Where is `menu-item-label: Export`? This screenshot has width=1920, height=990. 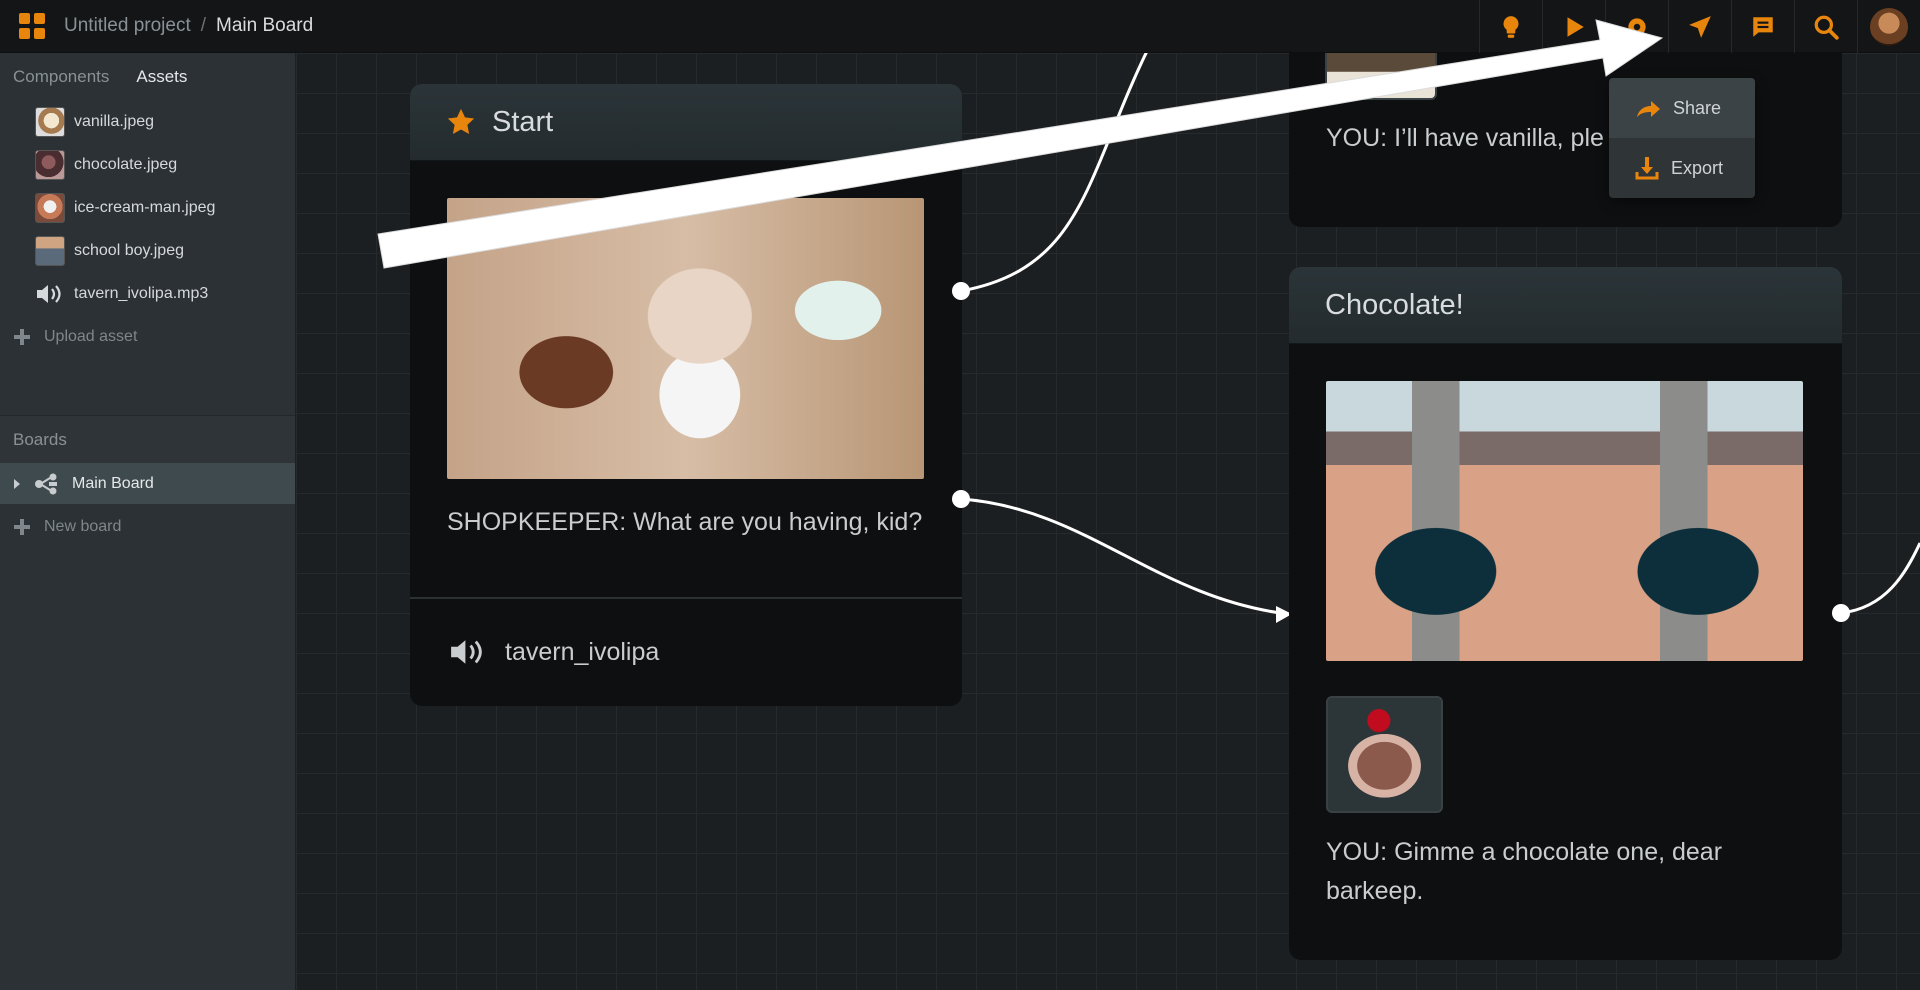
menu-item-label: Export is located at coordinates (1697, 167).